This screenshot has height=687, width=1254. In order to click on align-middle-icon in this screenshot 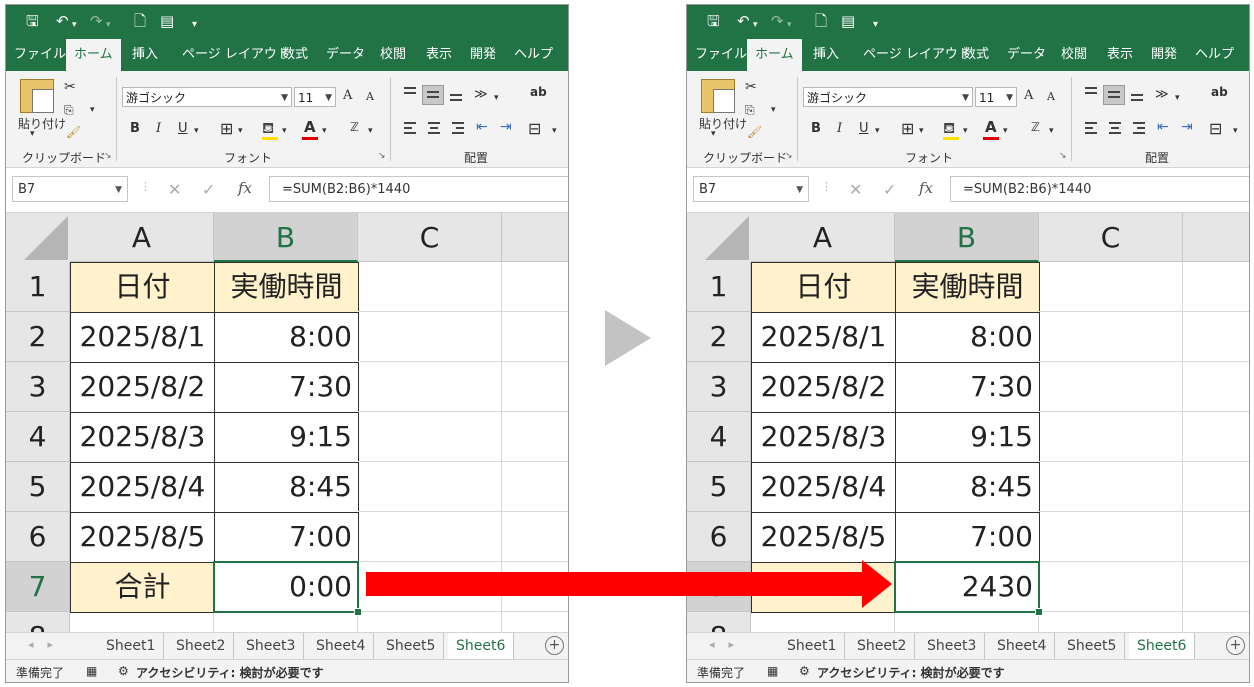, I will do `click(433, 95)`.